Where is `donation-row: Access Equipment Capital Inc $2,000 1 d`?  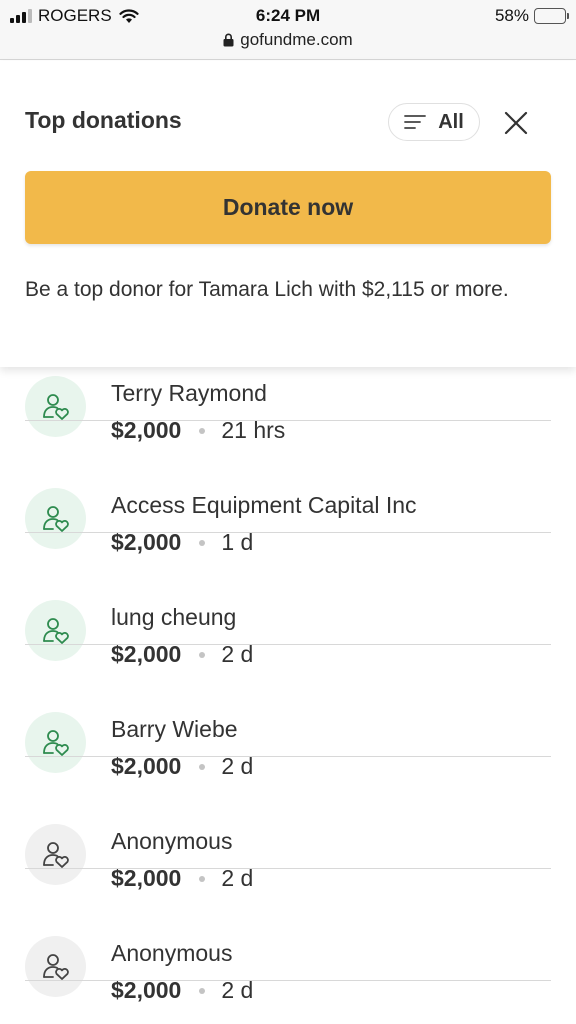
donation-row: Access Equipment Capital Inc $2,000 1 d is located at coordinates (288, 488).